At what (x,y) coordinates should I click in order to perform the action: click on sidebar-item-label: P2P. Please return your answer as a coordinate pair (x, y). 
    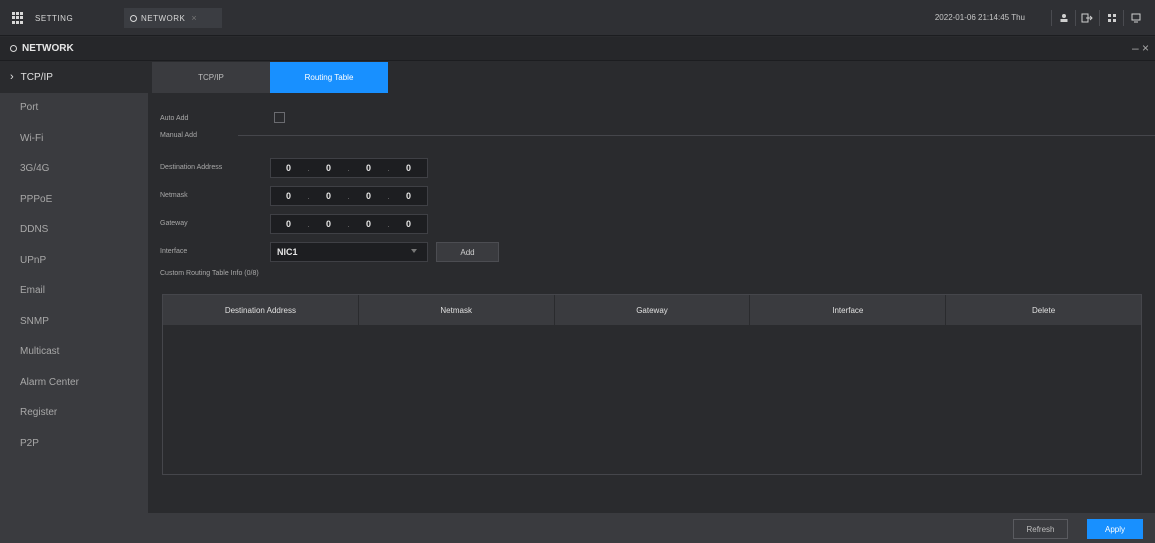
    Looking at the image, I should click on (29, 443).